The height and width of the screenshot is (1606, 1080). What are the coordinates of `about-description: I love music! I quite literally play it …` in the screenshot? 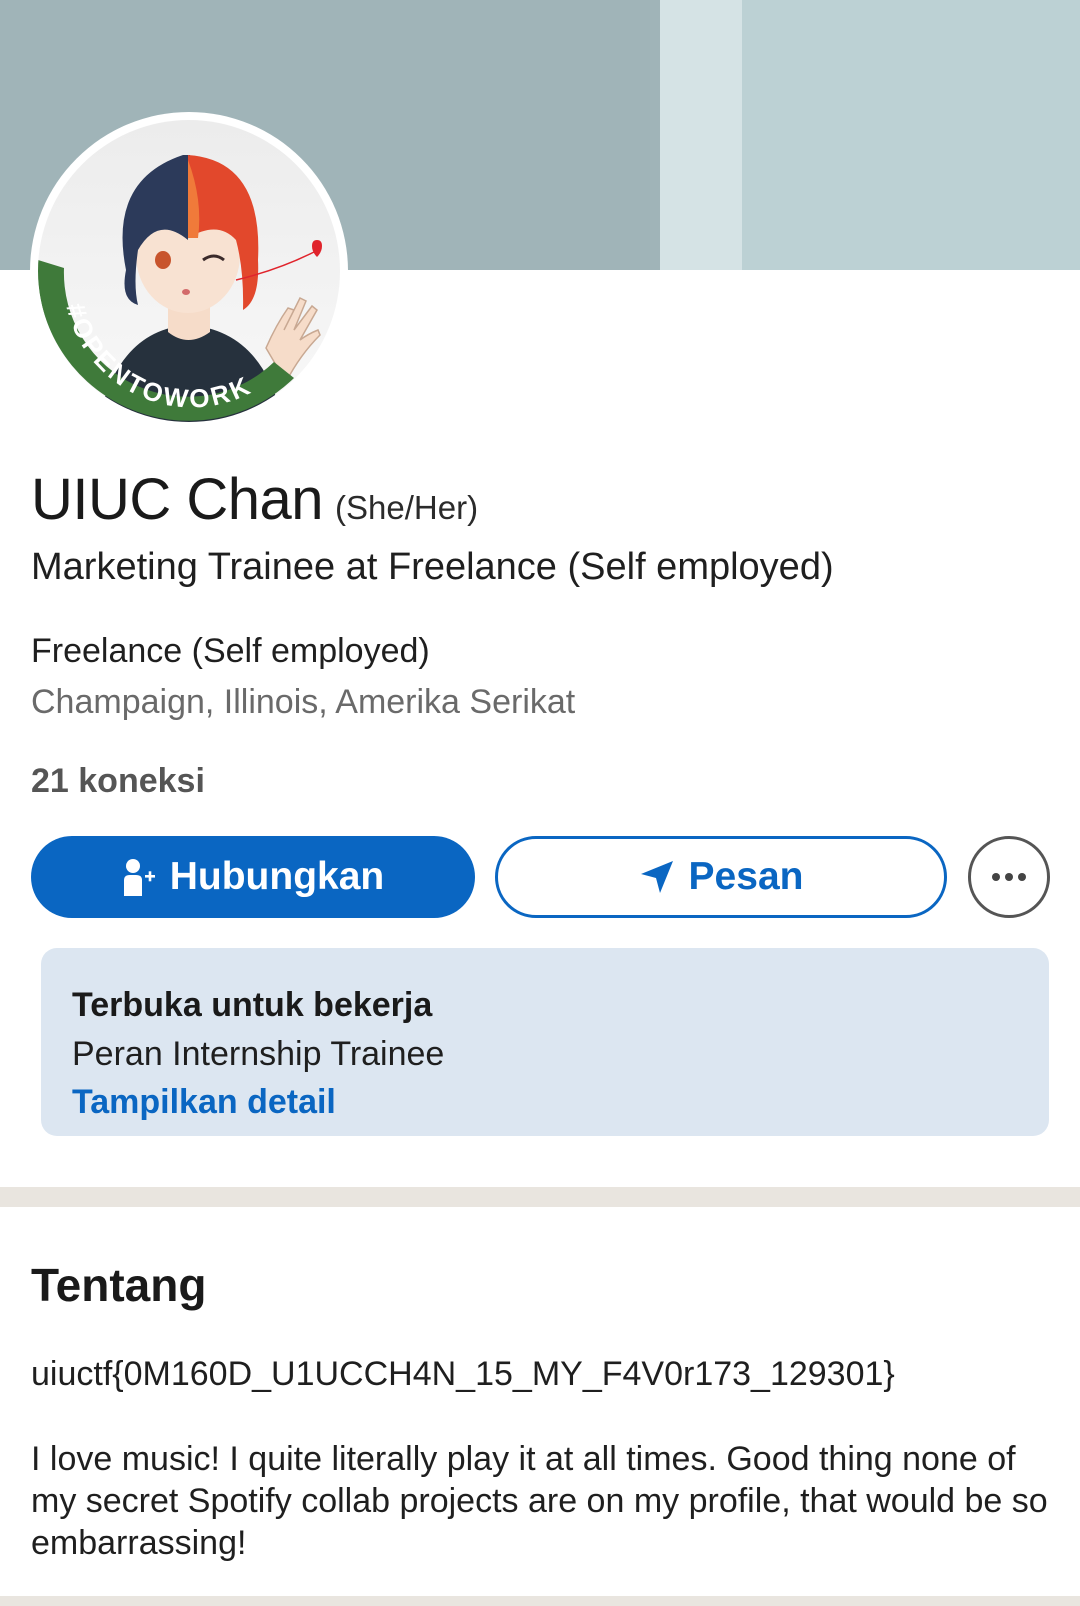 It's located at (539, 1501).